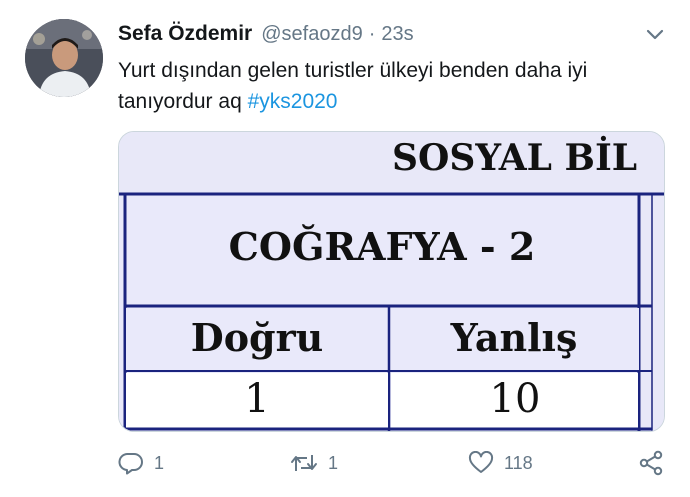  I want to click on media-wrong-label: Yanlış, so click(514, 337).